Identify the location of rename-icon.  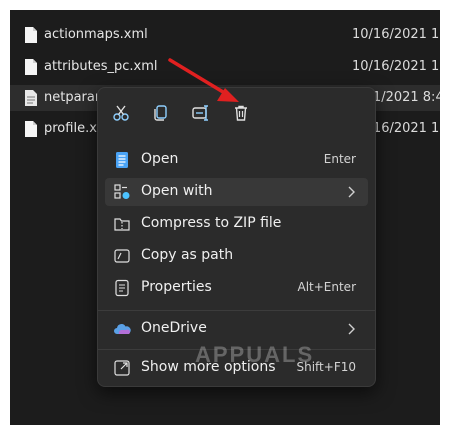
(200, 113).